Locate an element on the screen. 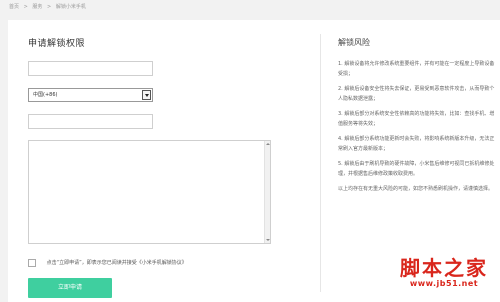  scroll-down-icon is located at coordinates (268, 240).